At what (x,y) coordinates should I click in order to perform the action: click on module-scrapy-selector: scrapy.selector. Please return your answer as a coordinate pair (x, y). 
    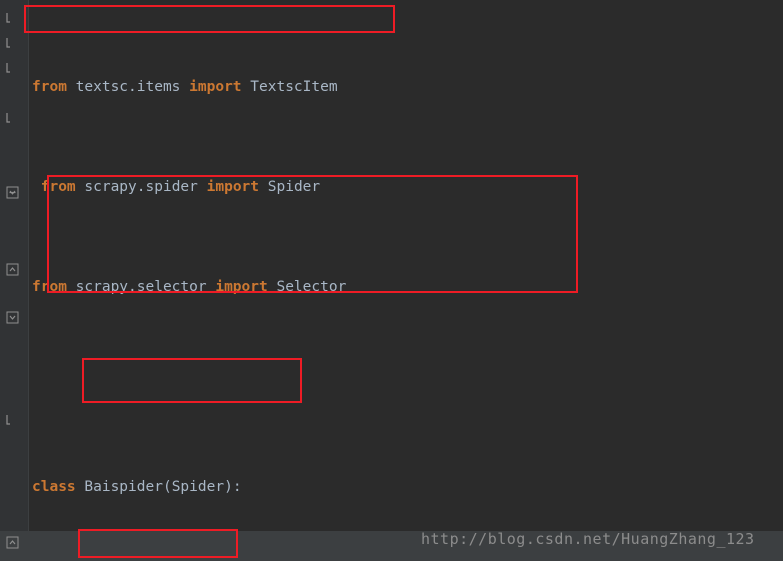
    Looking at the image, I should click on (141, 287).